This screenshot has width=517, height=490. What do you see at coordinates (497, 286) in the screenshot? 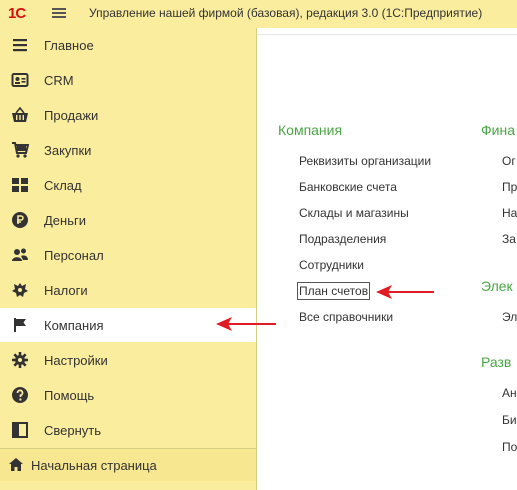
I see `section-title-electronic: Элек` at bounding box center [497, 286].